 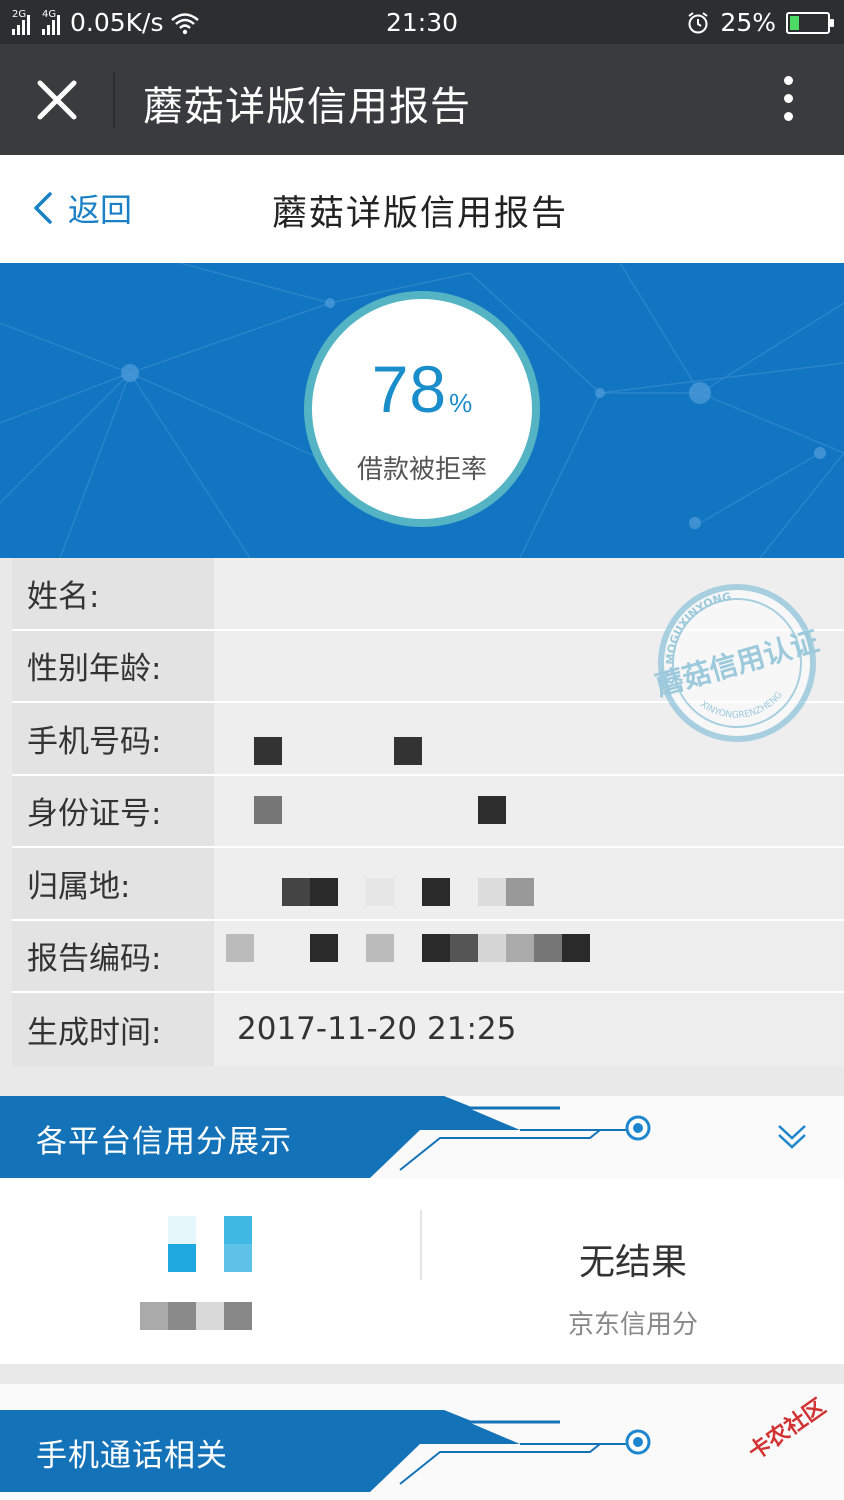 I want to click on info-row-id: 身份证号:, so click(x=428, y=811).